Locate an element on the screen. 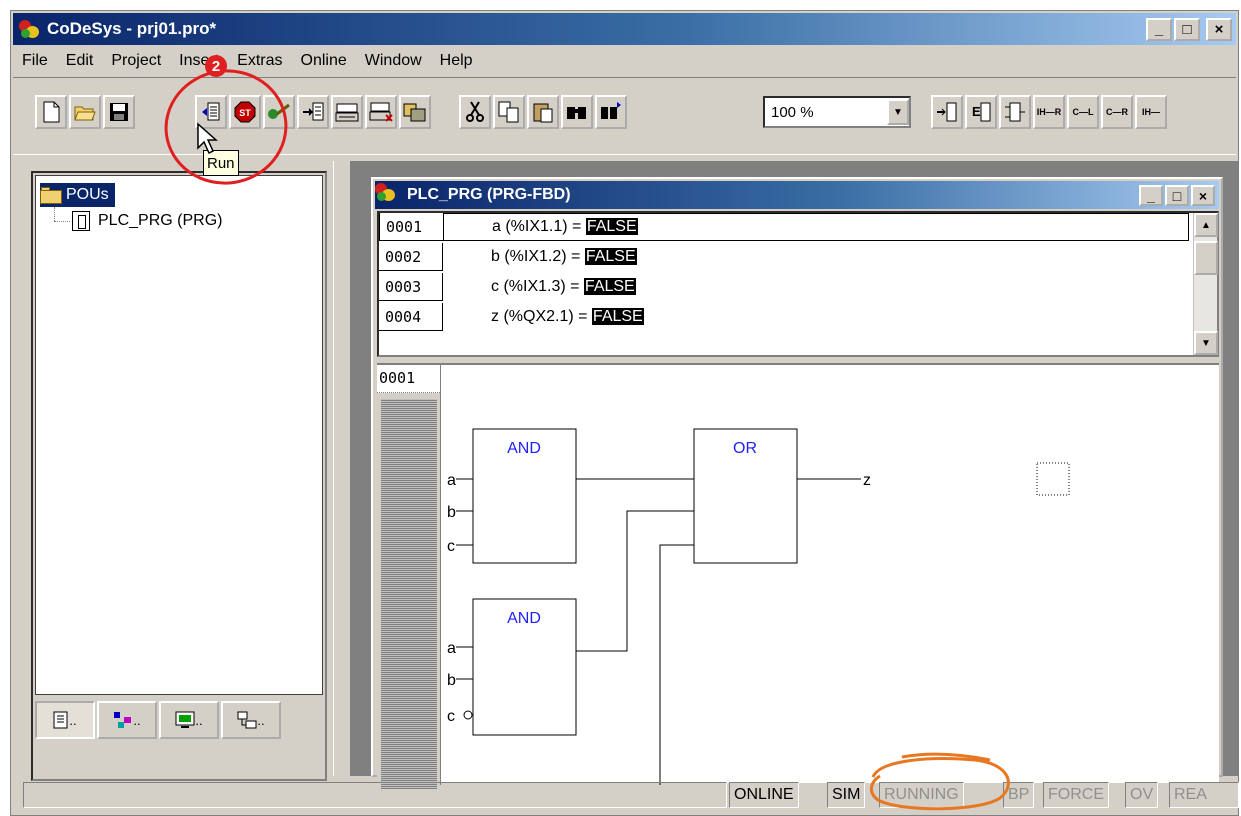 The image size is (1241, 816). breakpoint-icon is located at coordinates (279, 111).